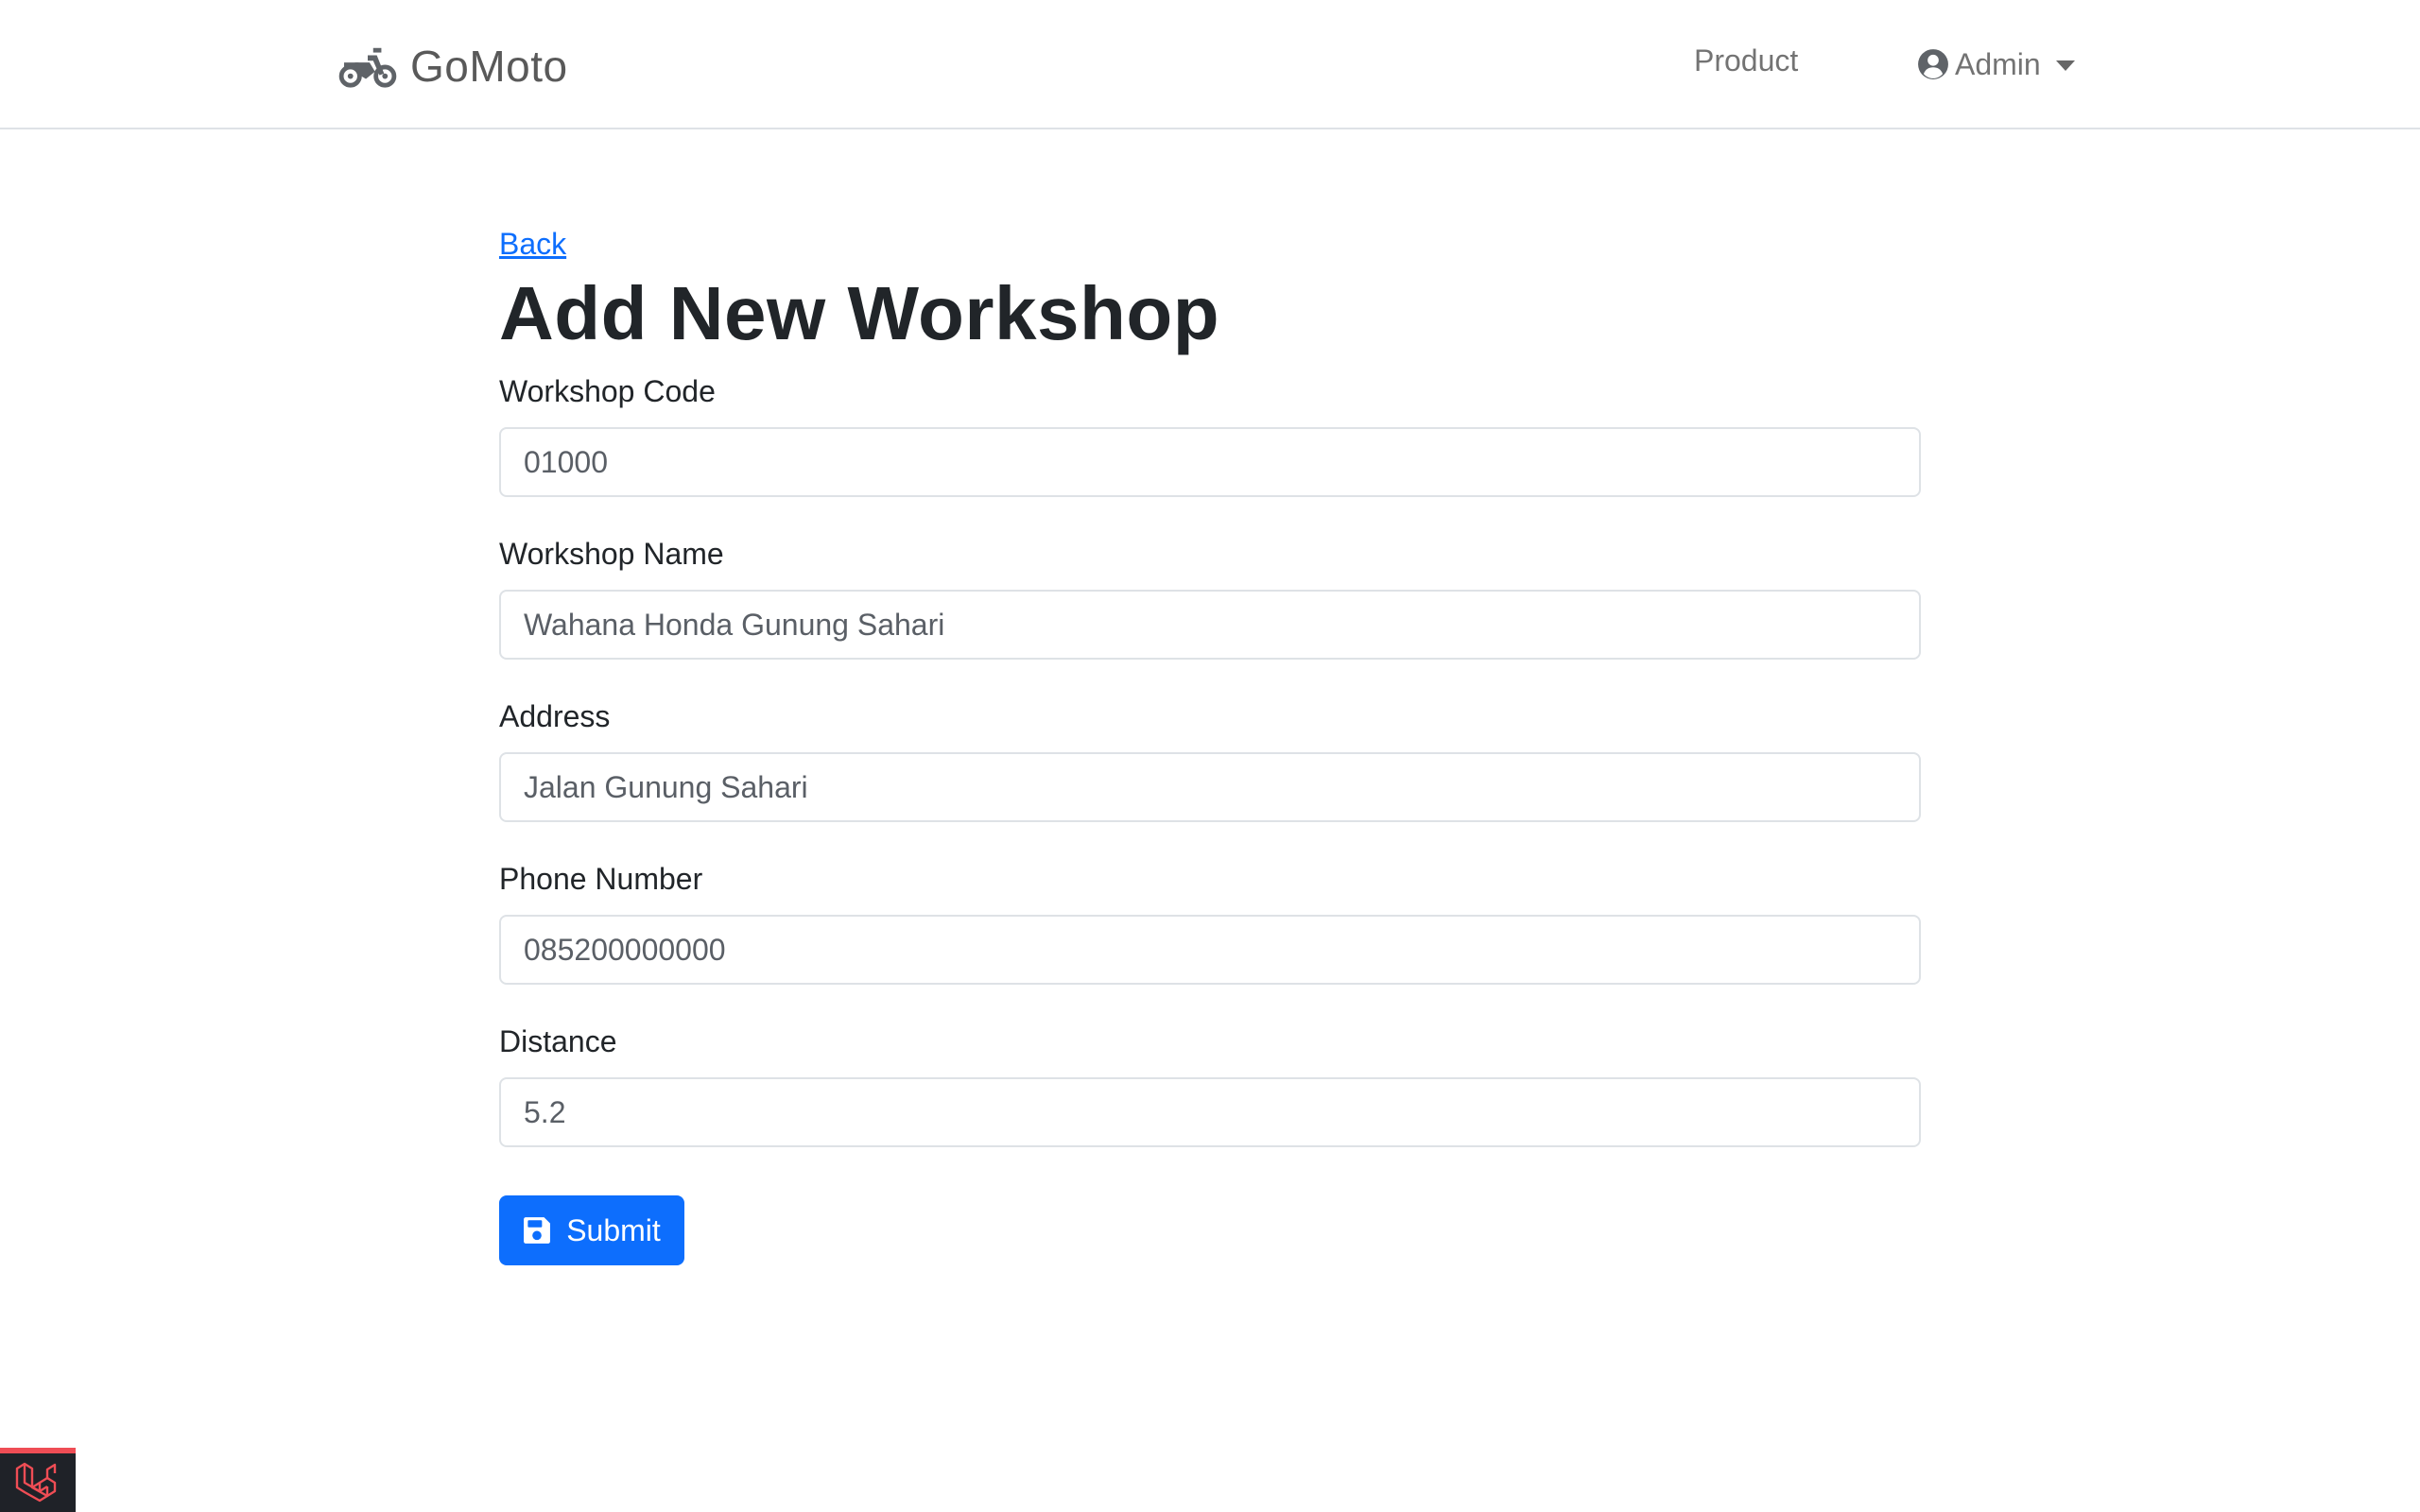  I want to click on submit-button: Submit, so click(591, 1230).